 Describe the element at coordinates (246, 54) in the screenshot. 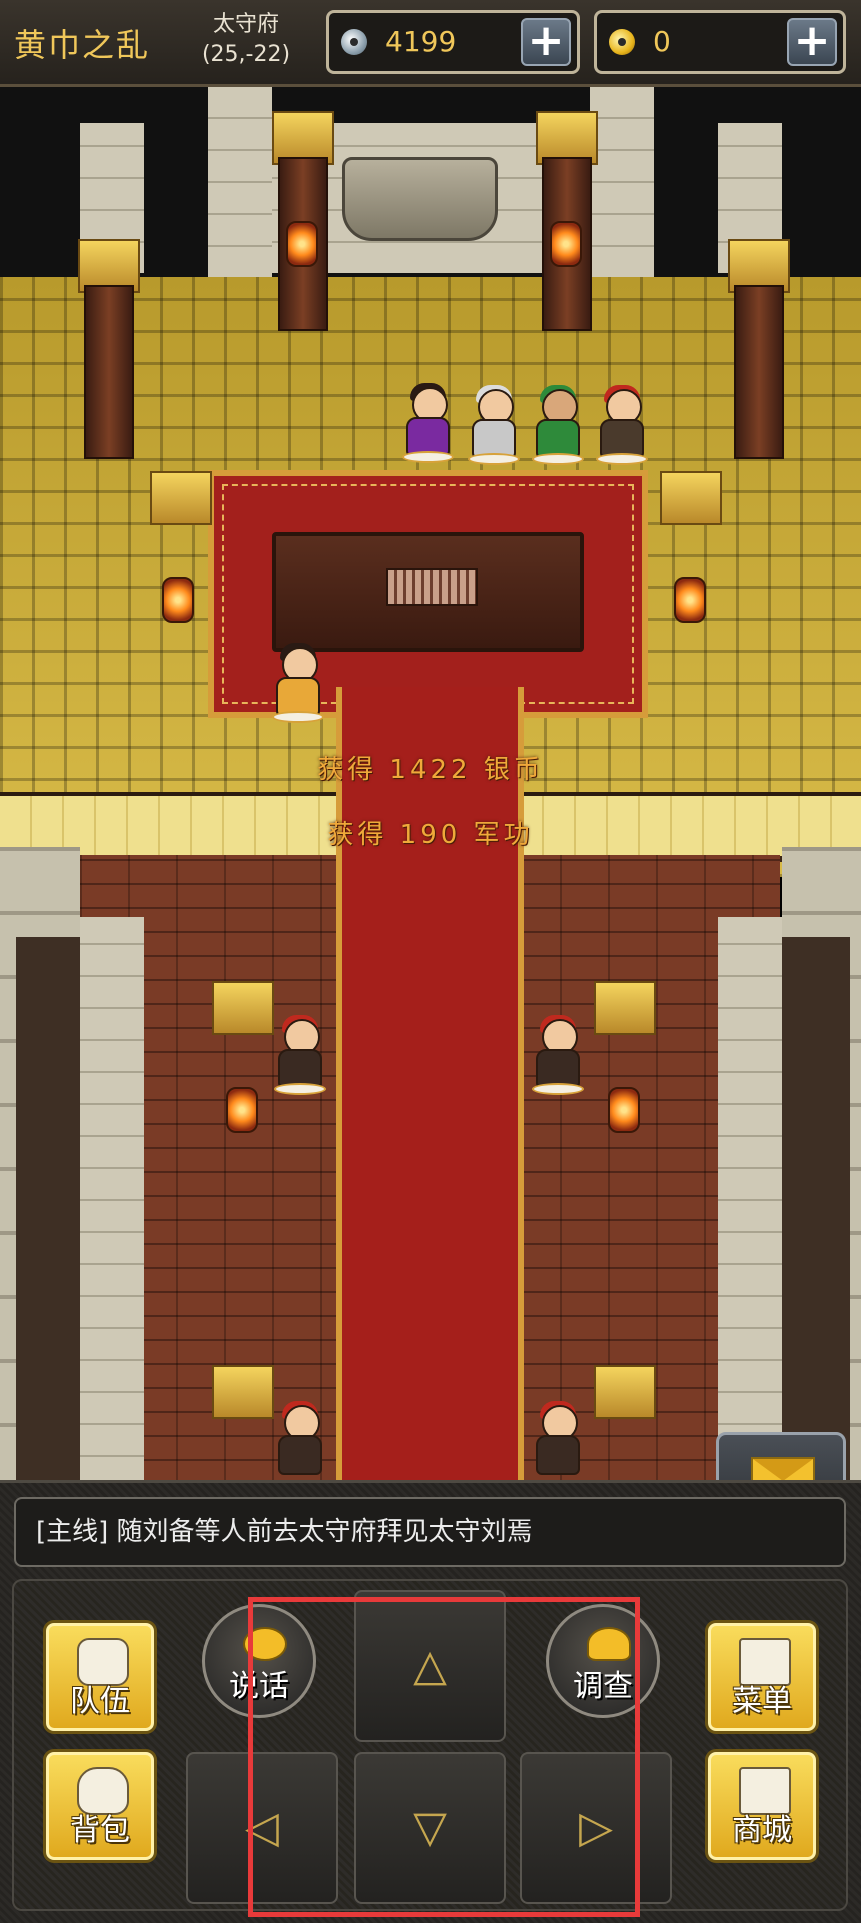

I see `location-coords: (25,-22)` at that location.